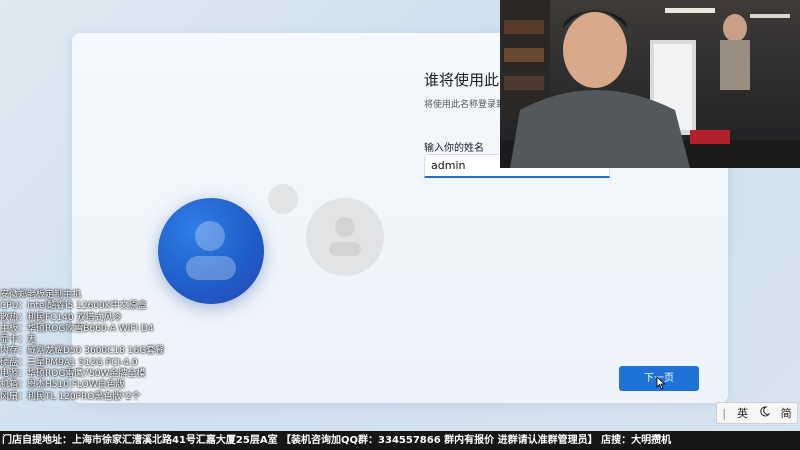  Describe the element at coordinates (73, 374) in the screenshot. I see `spec-line: 电源：华硕ROG雷鹰750W金牌全模` at that location.